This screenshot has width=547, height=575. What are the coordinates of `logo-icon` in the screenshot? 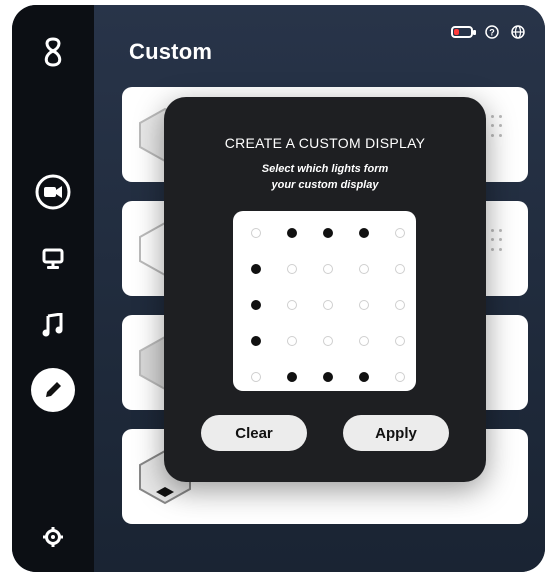 It's located at (53, 52).